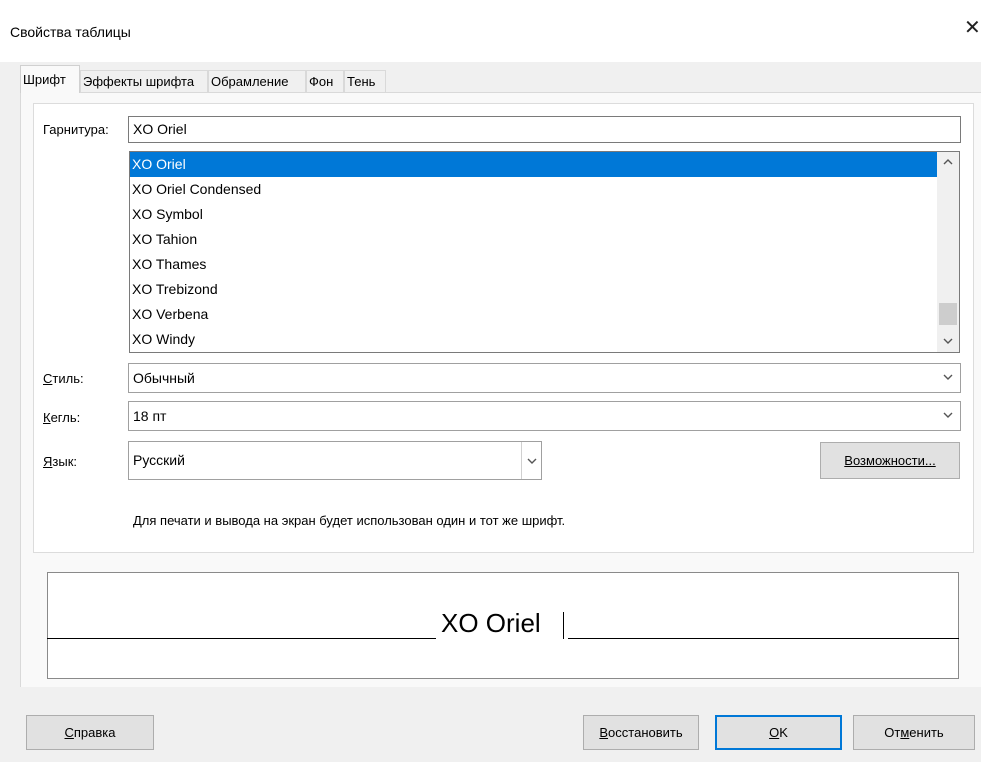  I want to click on font-family-input: XO Oriel, so click(544, 129).